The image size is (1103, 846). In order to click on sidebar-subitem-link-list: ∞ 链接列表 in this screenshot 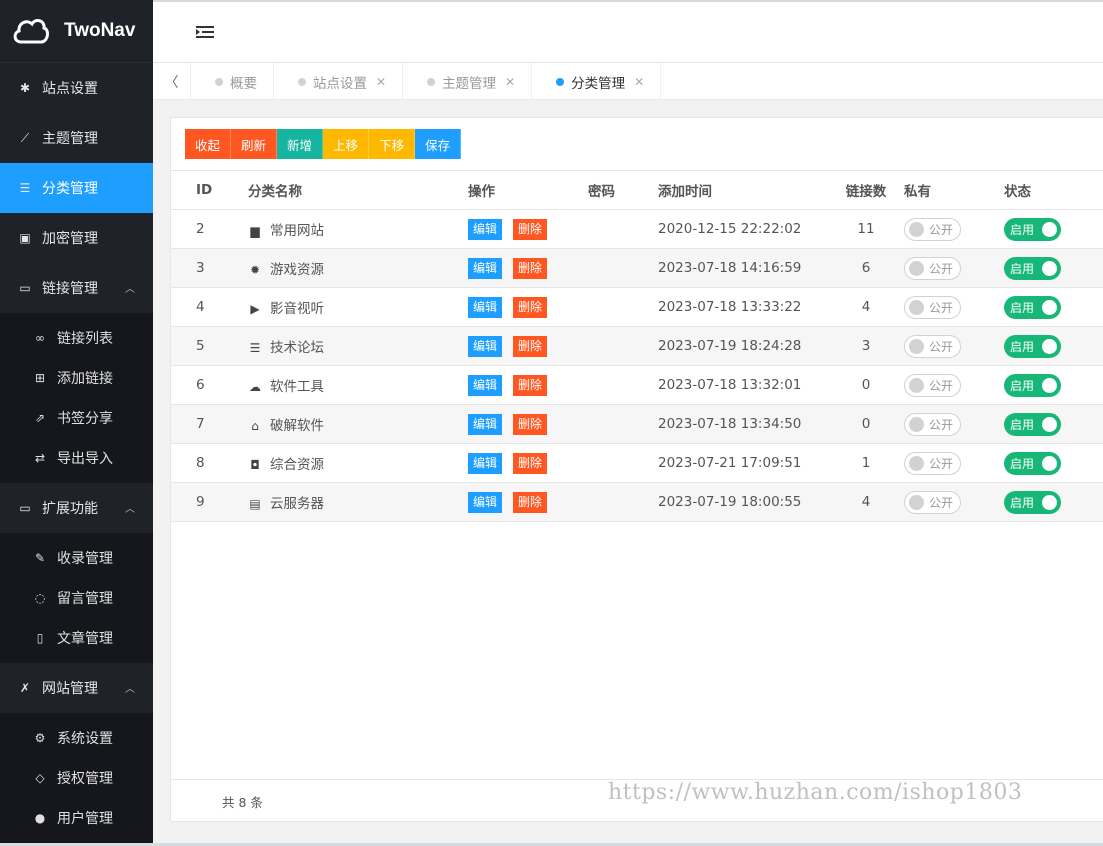, I will do `click(76, 338)`.